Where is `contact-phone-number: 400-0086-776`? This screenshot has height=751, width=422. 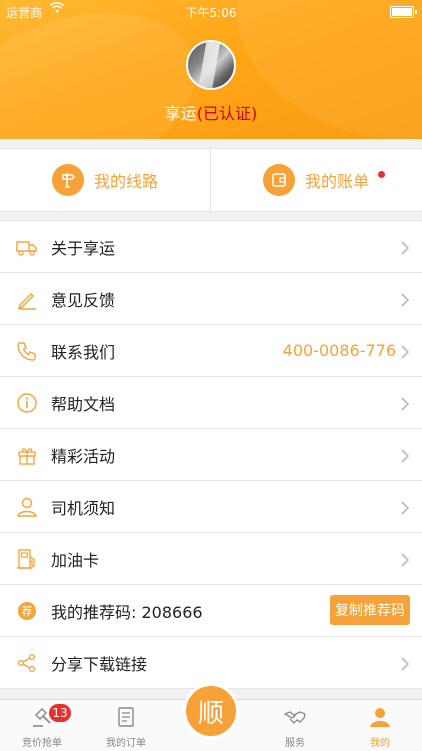
contact-phone-number: 400-0086-776 is located at coordinates (339, 350).